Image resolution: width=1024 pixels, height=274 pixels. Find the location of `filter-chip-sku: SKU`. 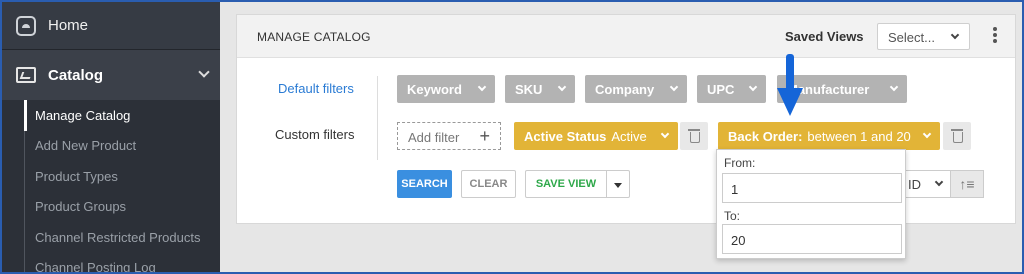

filter-chip-sku: SKU is located at coordinates (540, 89).